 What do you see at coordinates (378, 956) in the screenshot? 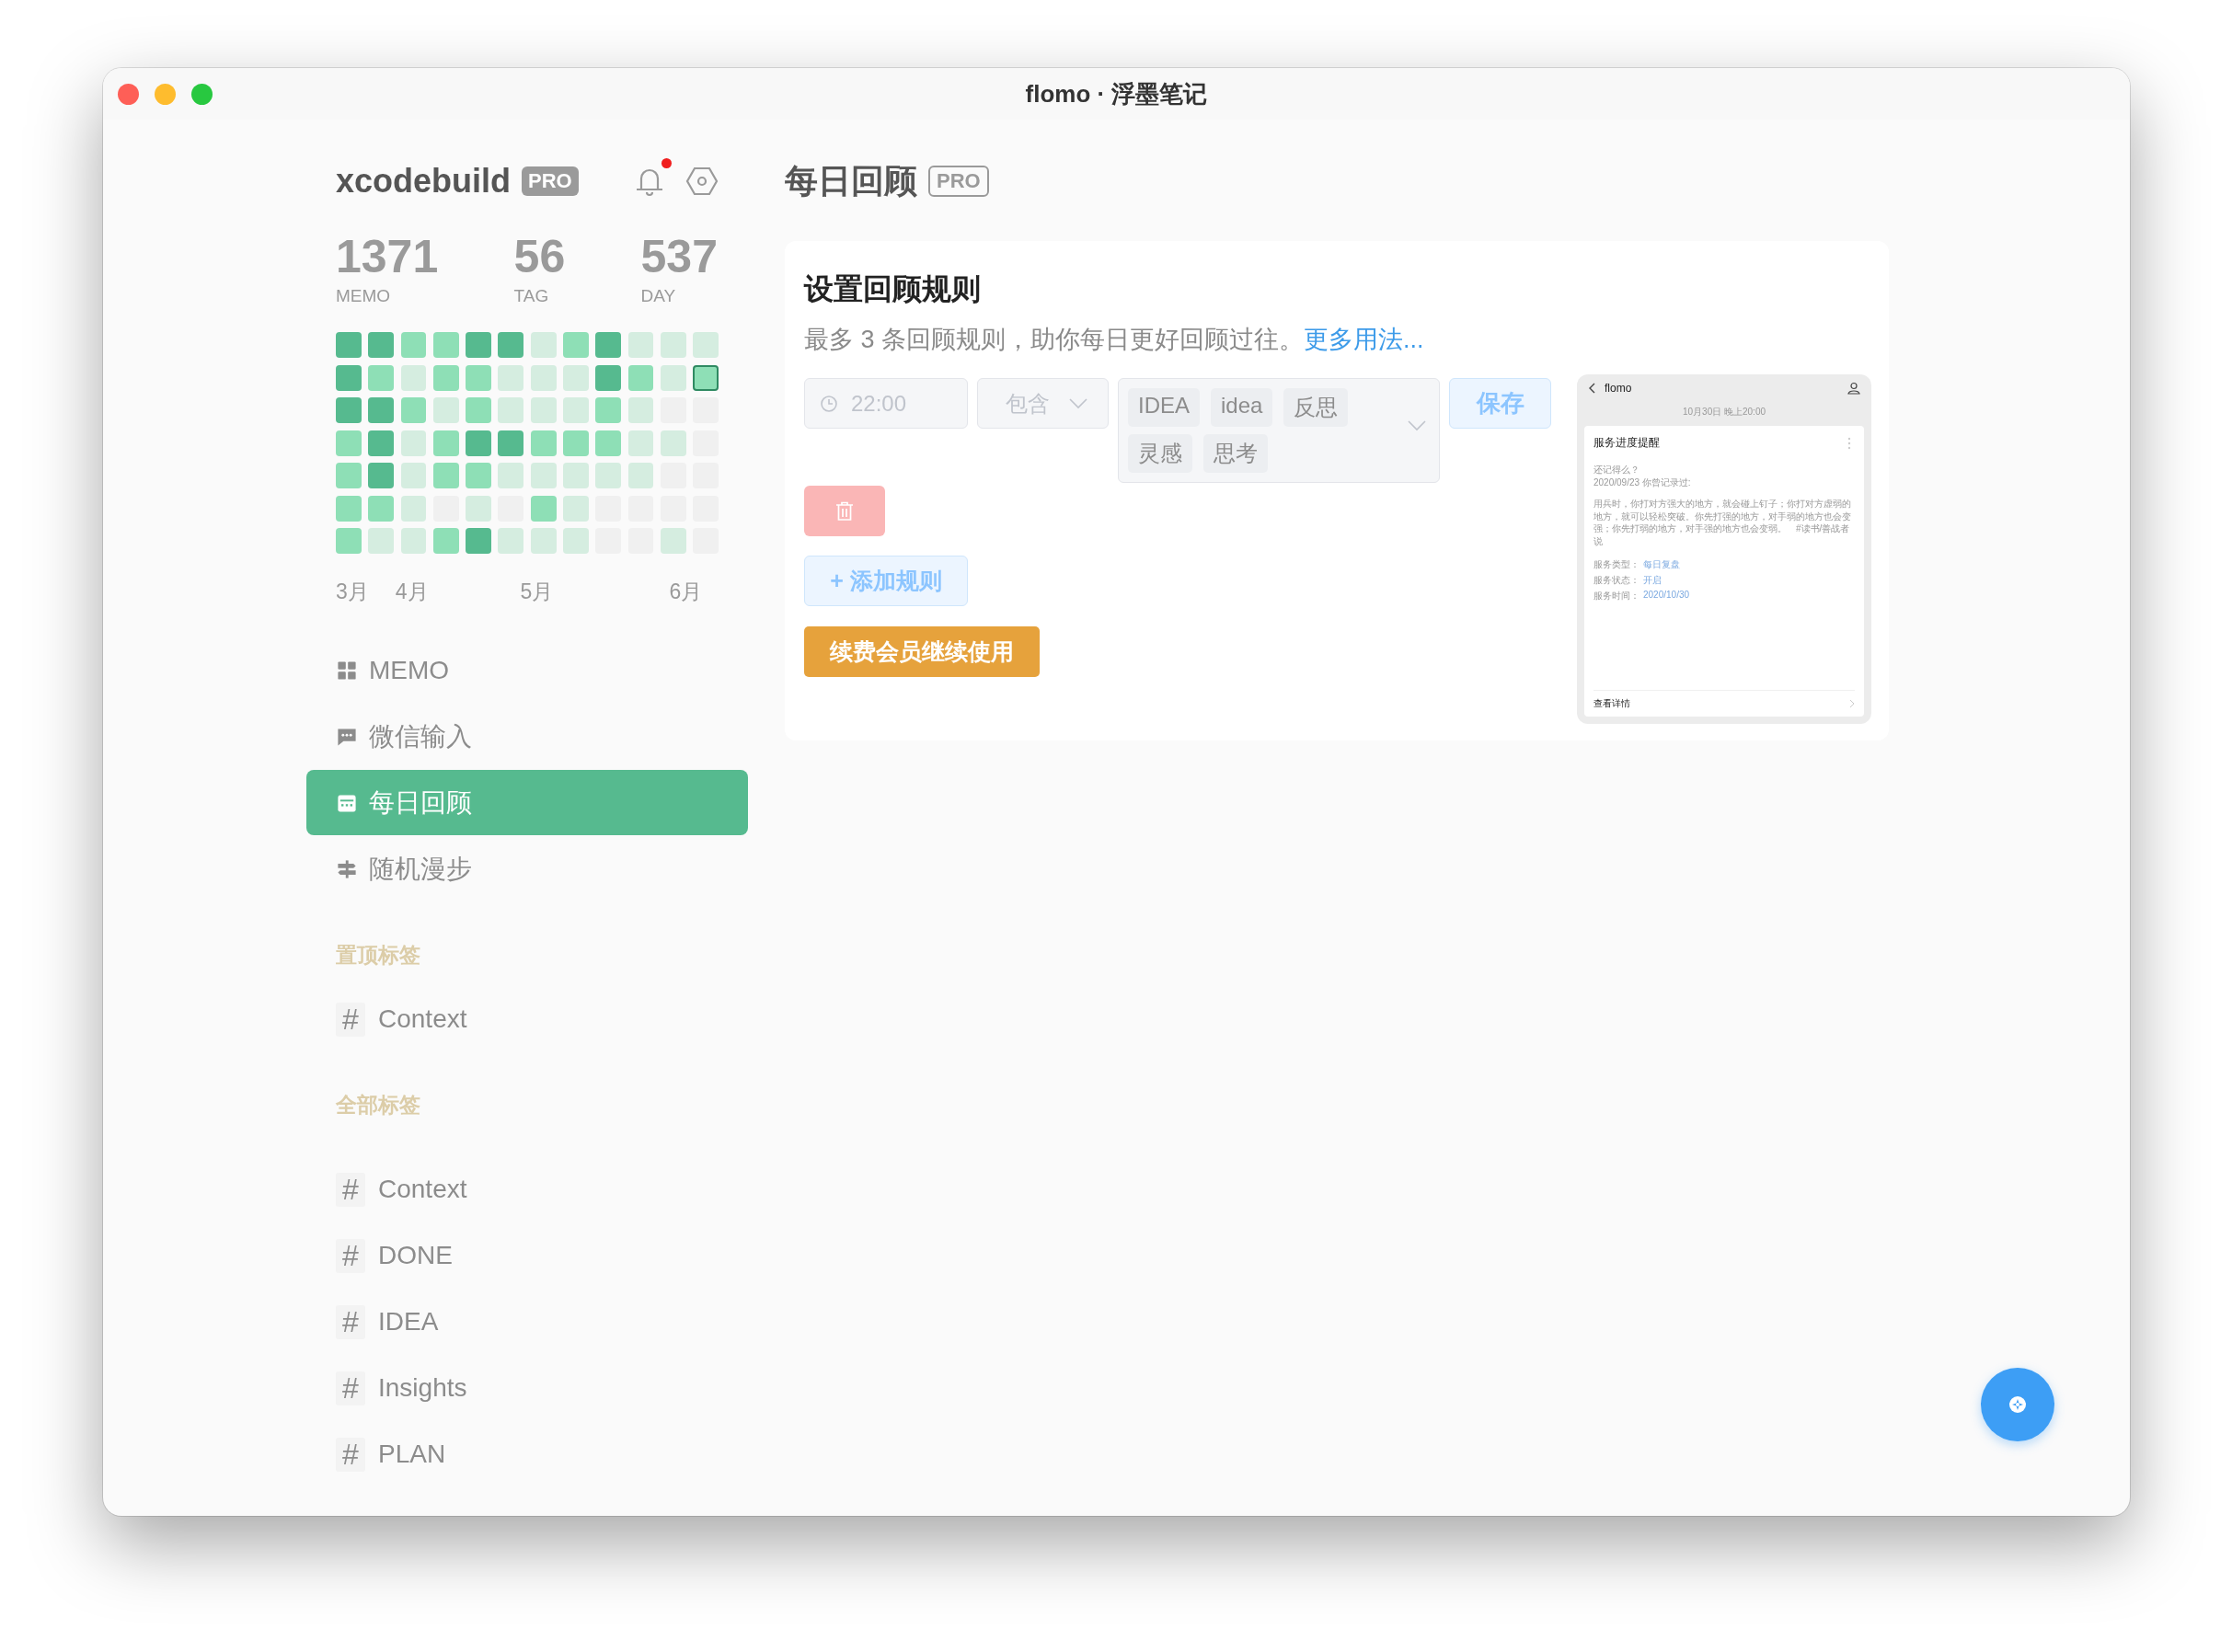
I see `section-heading: 置顶标签` at bounding box center [378, 956].